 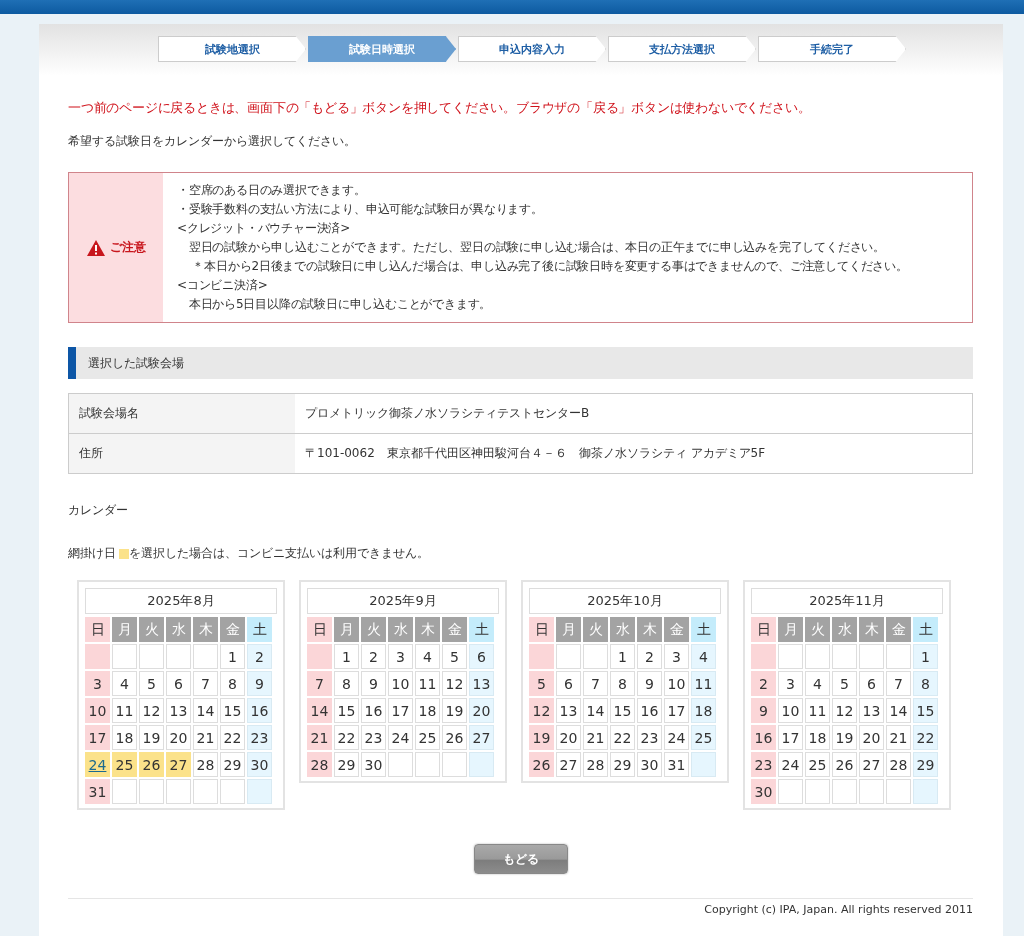 I want to click on table-header-cell: 試験会場名, so click(x=181, y=413).